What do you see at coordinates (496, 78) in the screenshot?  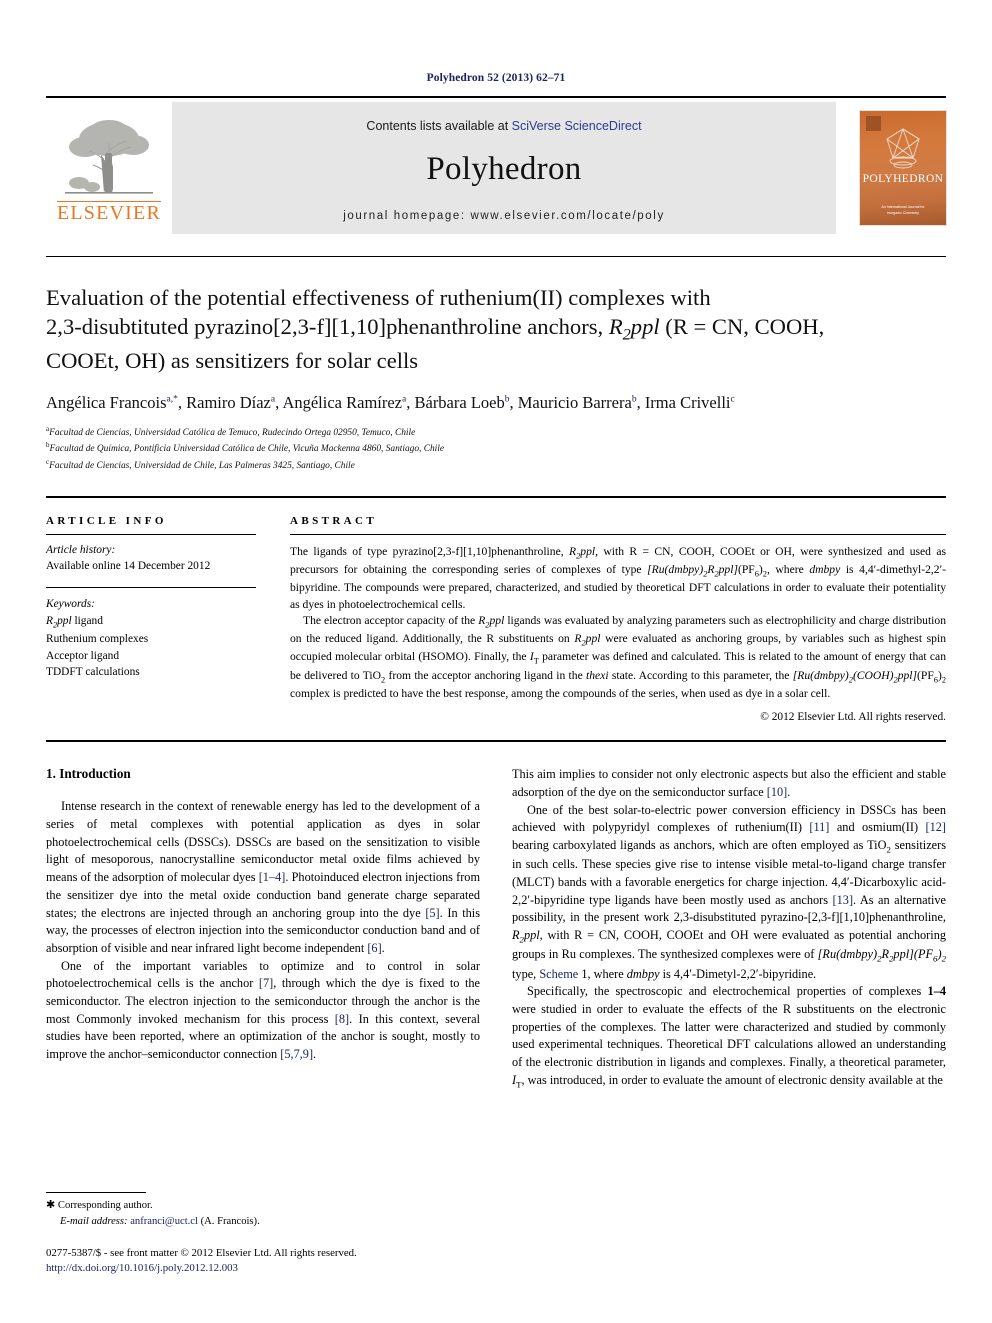 I see `running-head: Polyhedron 52 (2013) 62–71` at bounding box center [496, 78].